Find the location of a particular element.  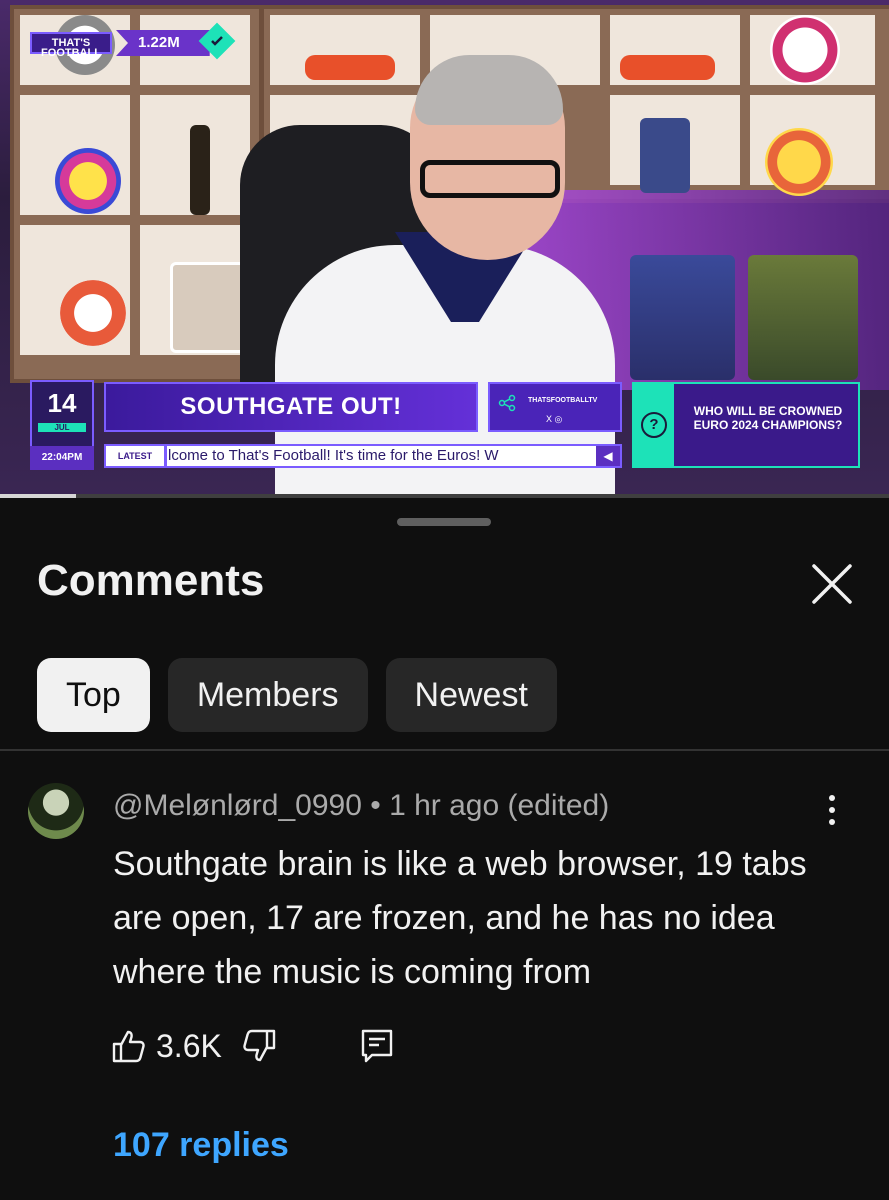

like-button: 3.6K is located at coordinates (175, 1046).